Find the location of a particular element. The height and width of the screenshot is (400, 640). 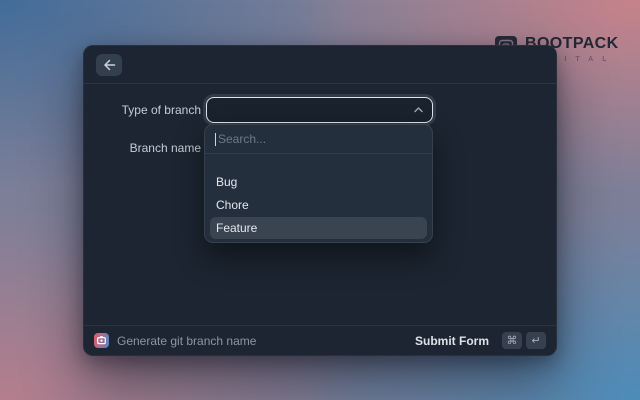

type-of-branch-select is located at coordinates (319, 110).